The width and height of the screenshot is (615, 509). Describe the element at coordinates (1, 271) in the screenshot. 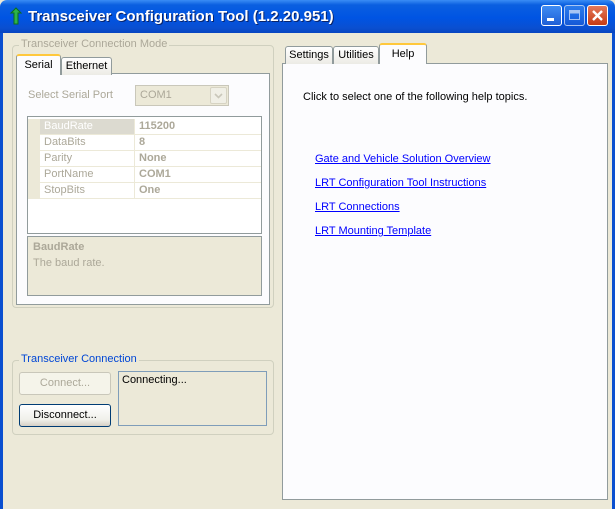

I see `window-frame-left` at that location.